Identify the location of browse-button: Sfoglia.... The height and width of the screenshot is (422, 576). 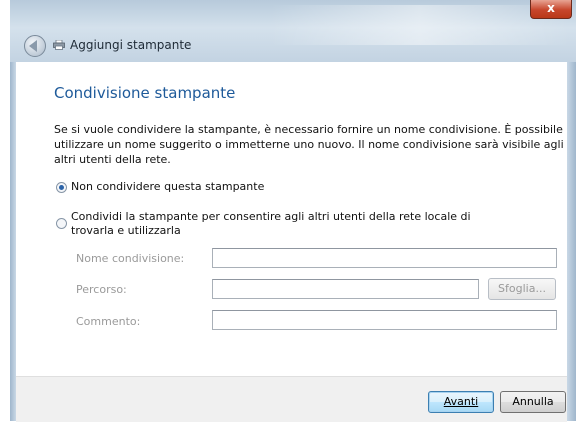
(522, 289).